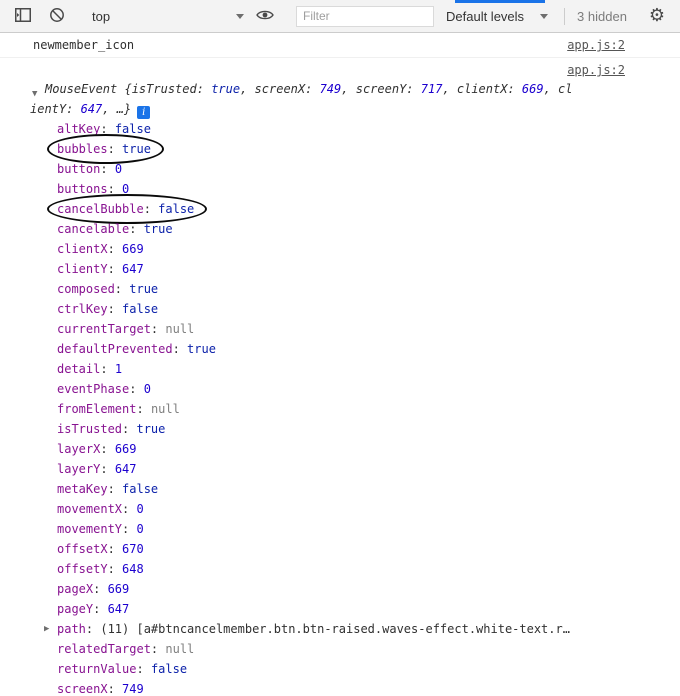 This screenshot has height=696, width=680. I want to click on property-row: pageX: 669, so click(340, 589).